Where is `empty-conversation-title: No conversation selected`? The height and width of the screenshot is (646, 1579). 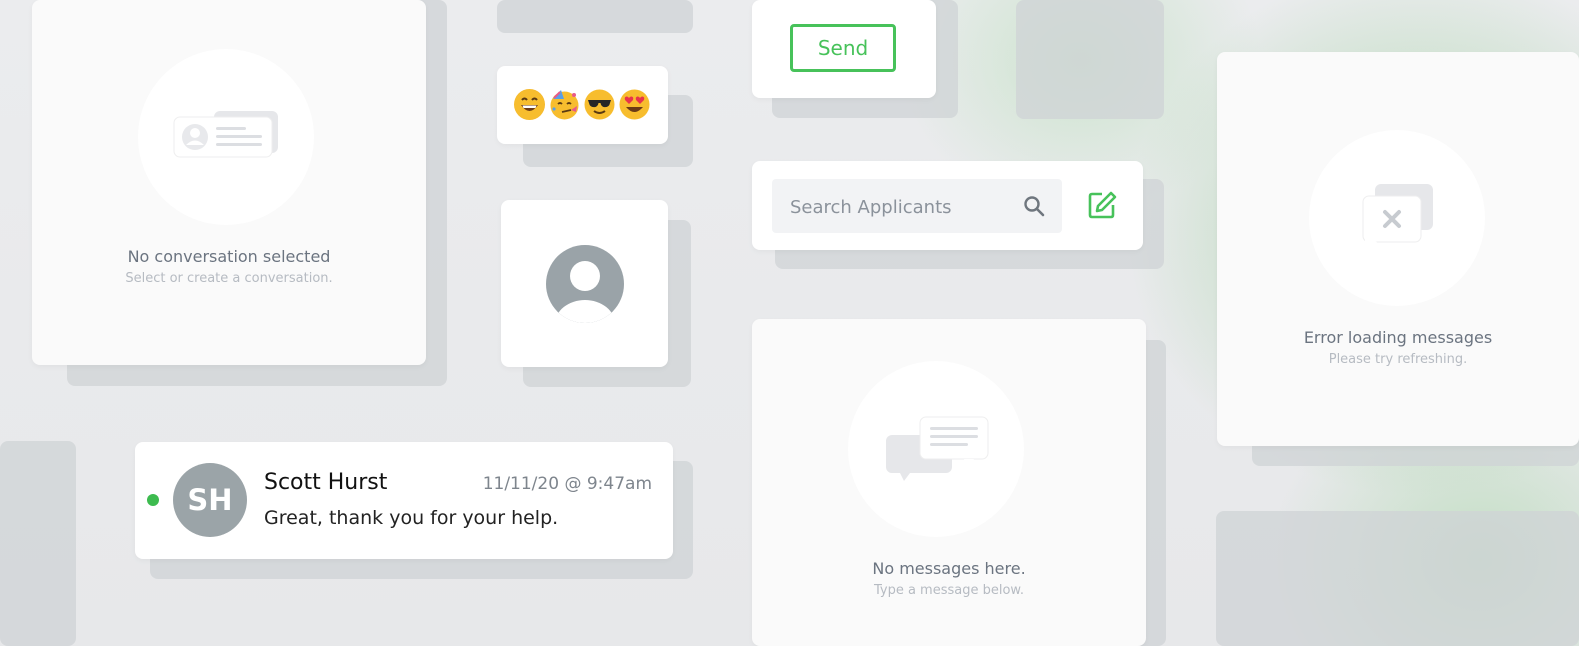 empty-conversation-title: No conversation selected is located at coordinates (229, 256).